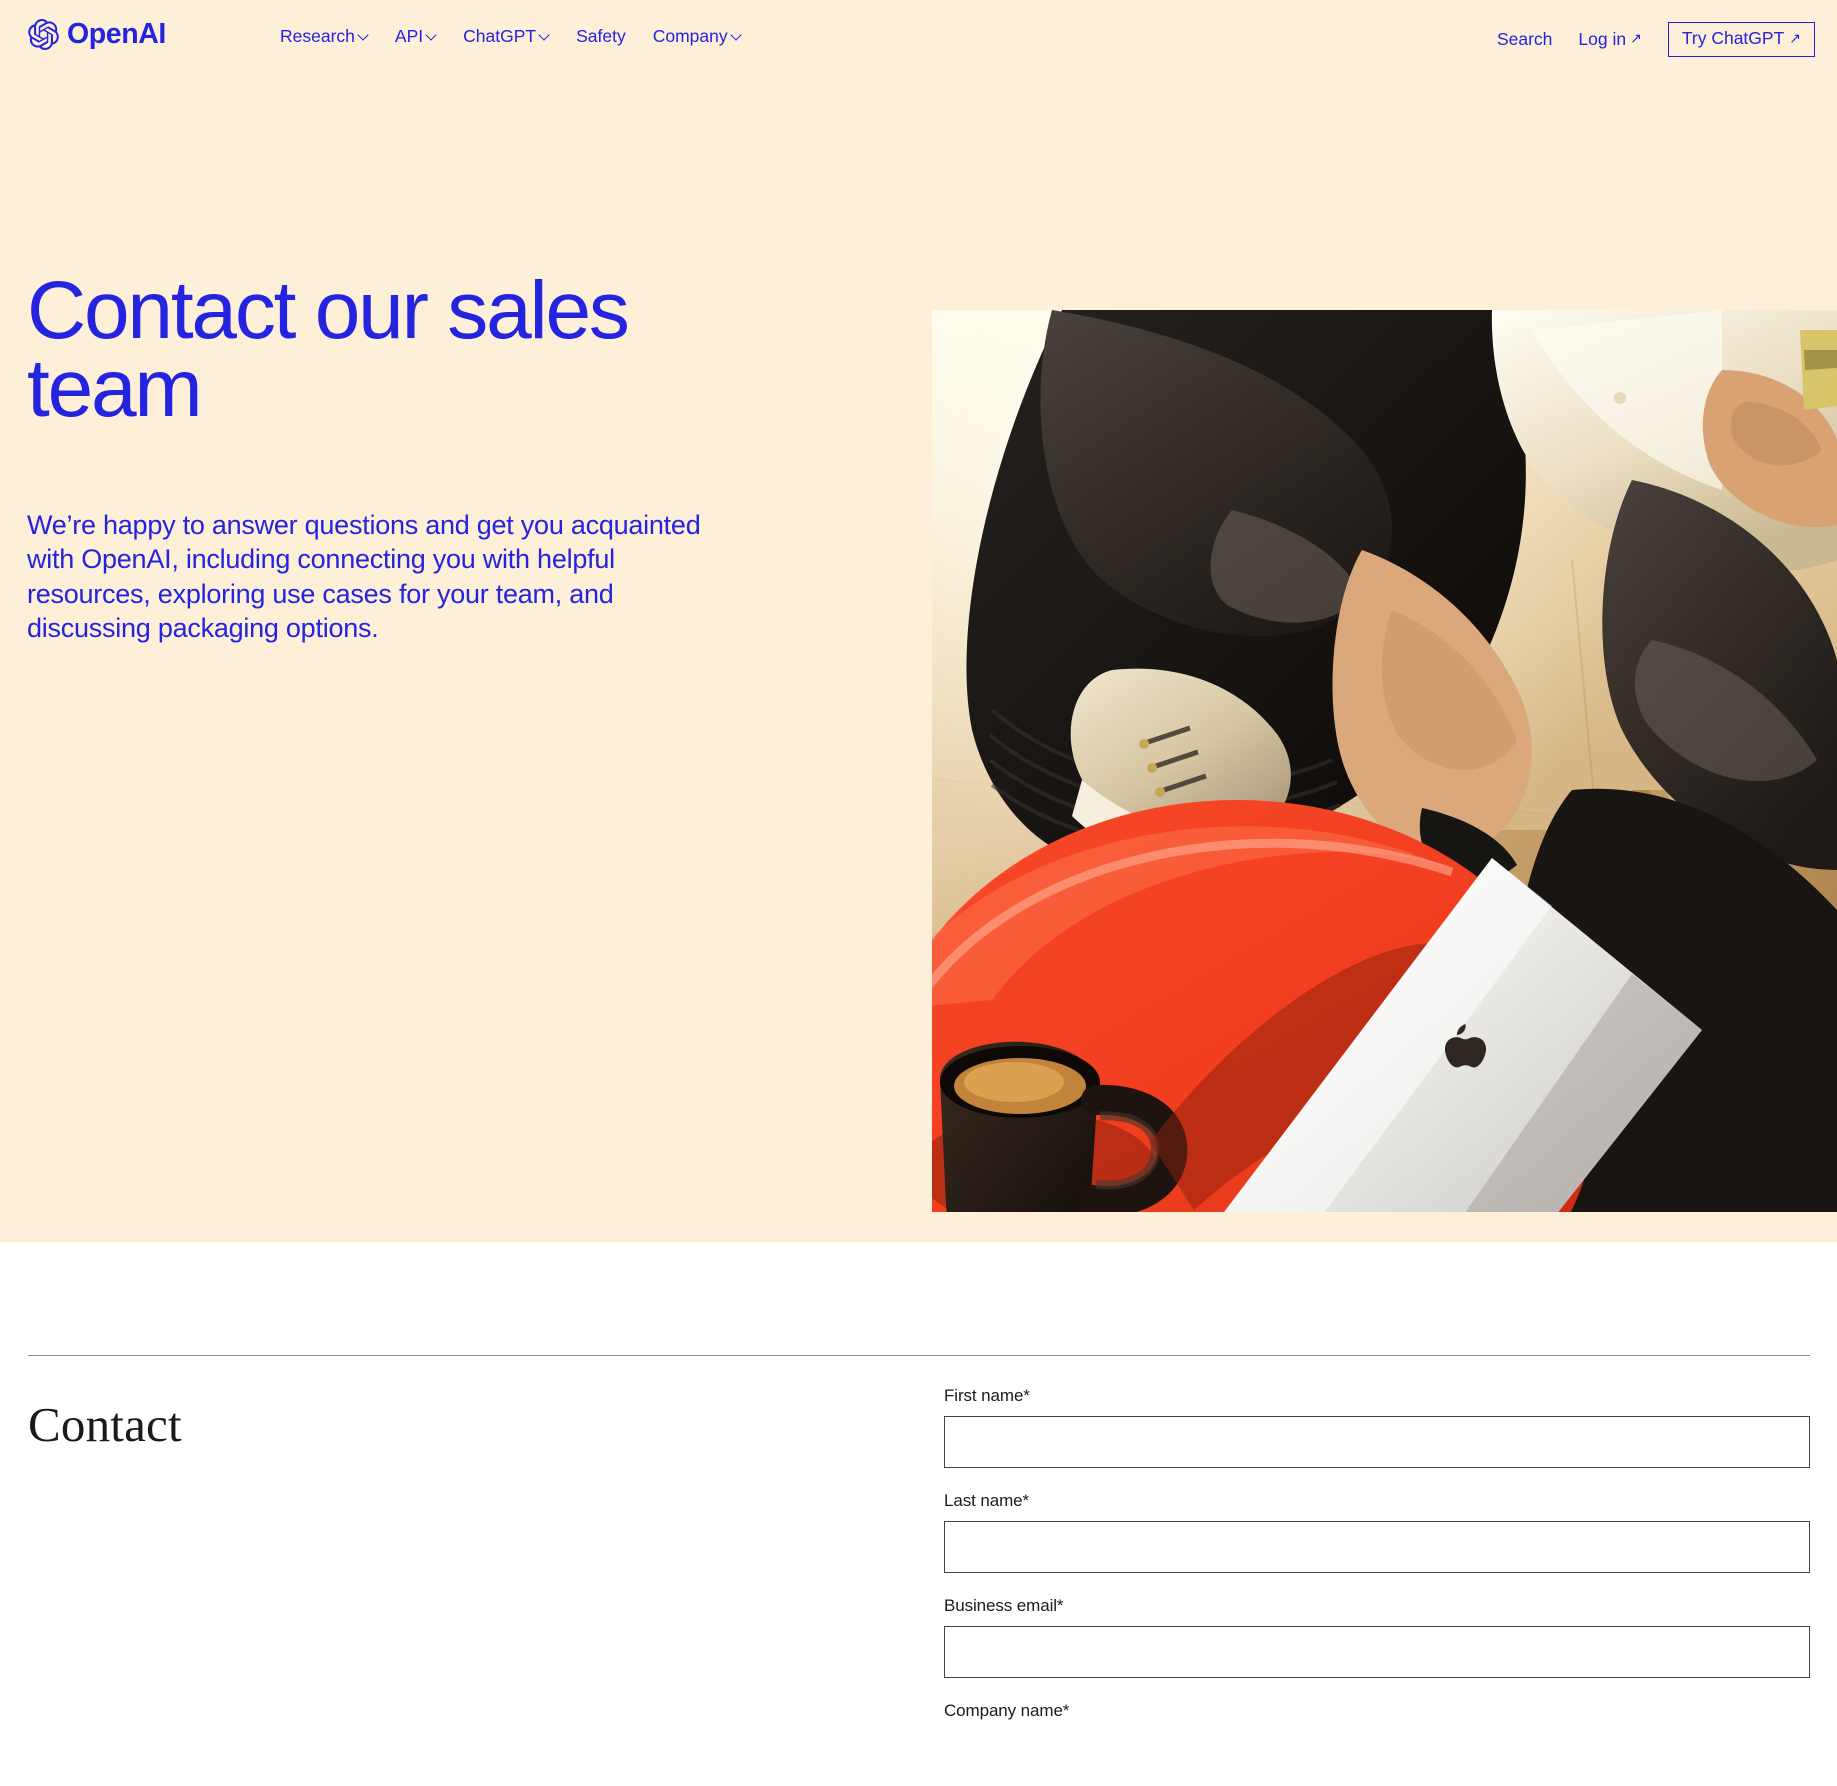 Image resolution: width=1837 pixels, height=1786 pixels. What do you see at coordinates (317, 36) in the screenshot?
I see `nav-item-research-label: Research` at bounding box center [317, 36].